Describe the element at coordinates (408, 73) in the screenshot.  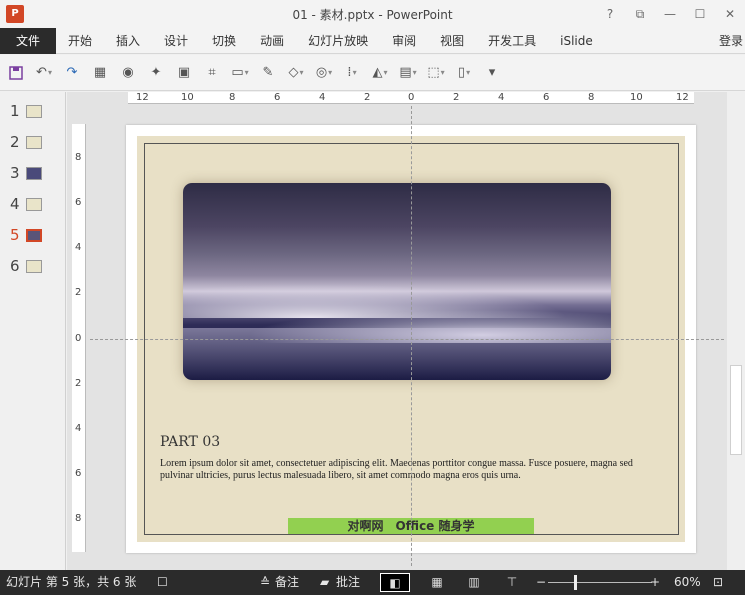
I see `arrange-icon: ▤` at that location.